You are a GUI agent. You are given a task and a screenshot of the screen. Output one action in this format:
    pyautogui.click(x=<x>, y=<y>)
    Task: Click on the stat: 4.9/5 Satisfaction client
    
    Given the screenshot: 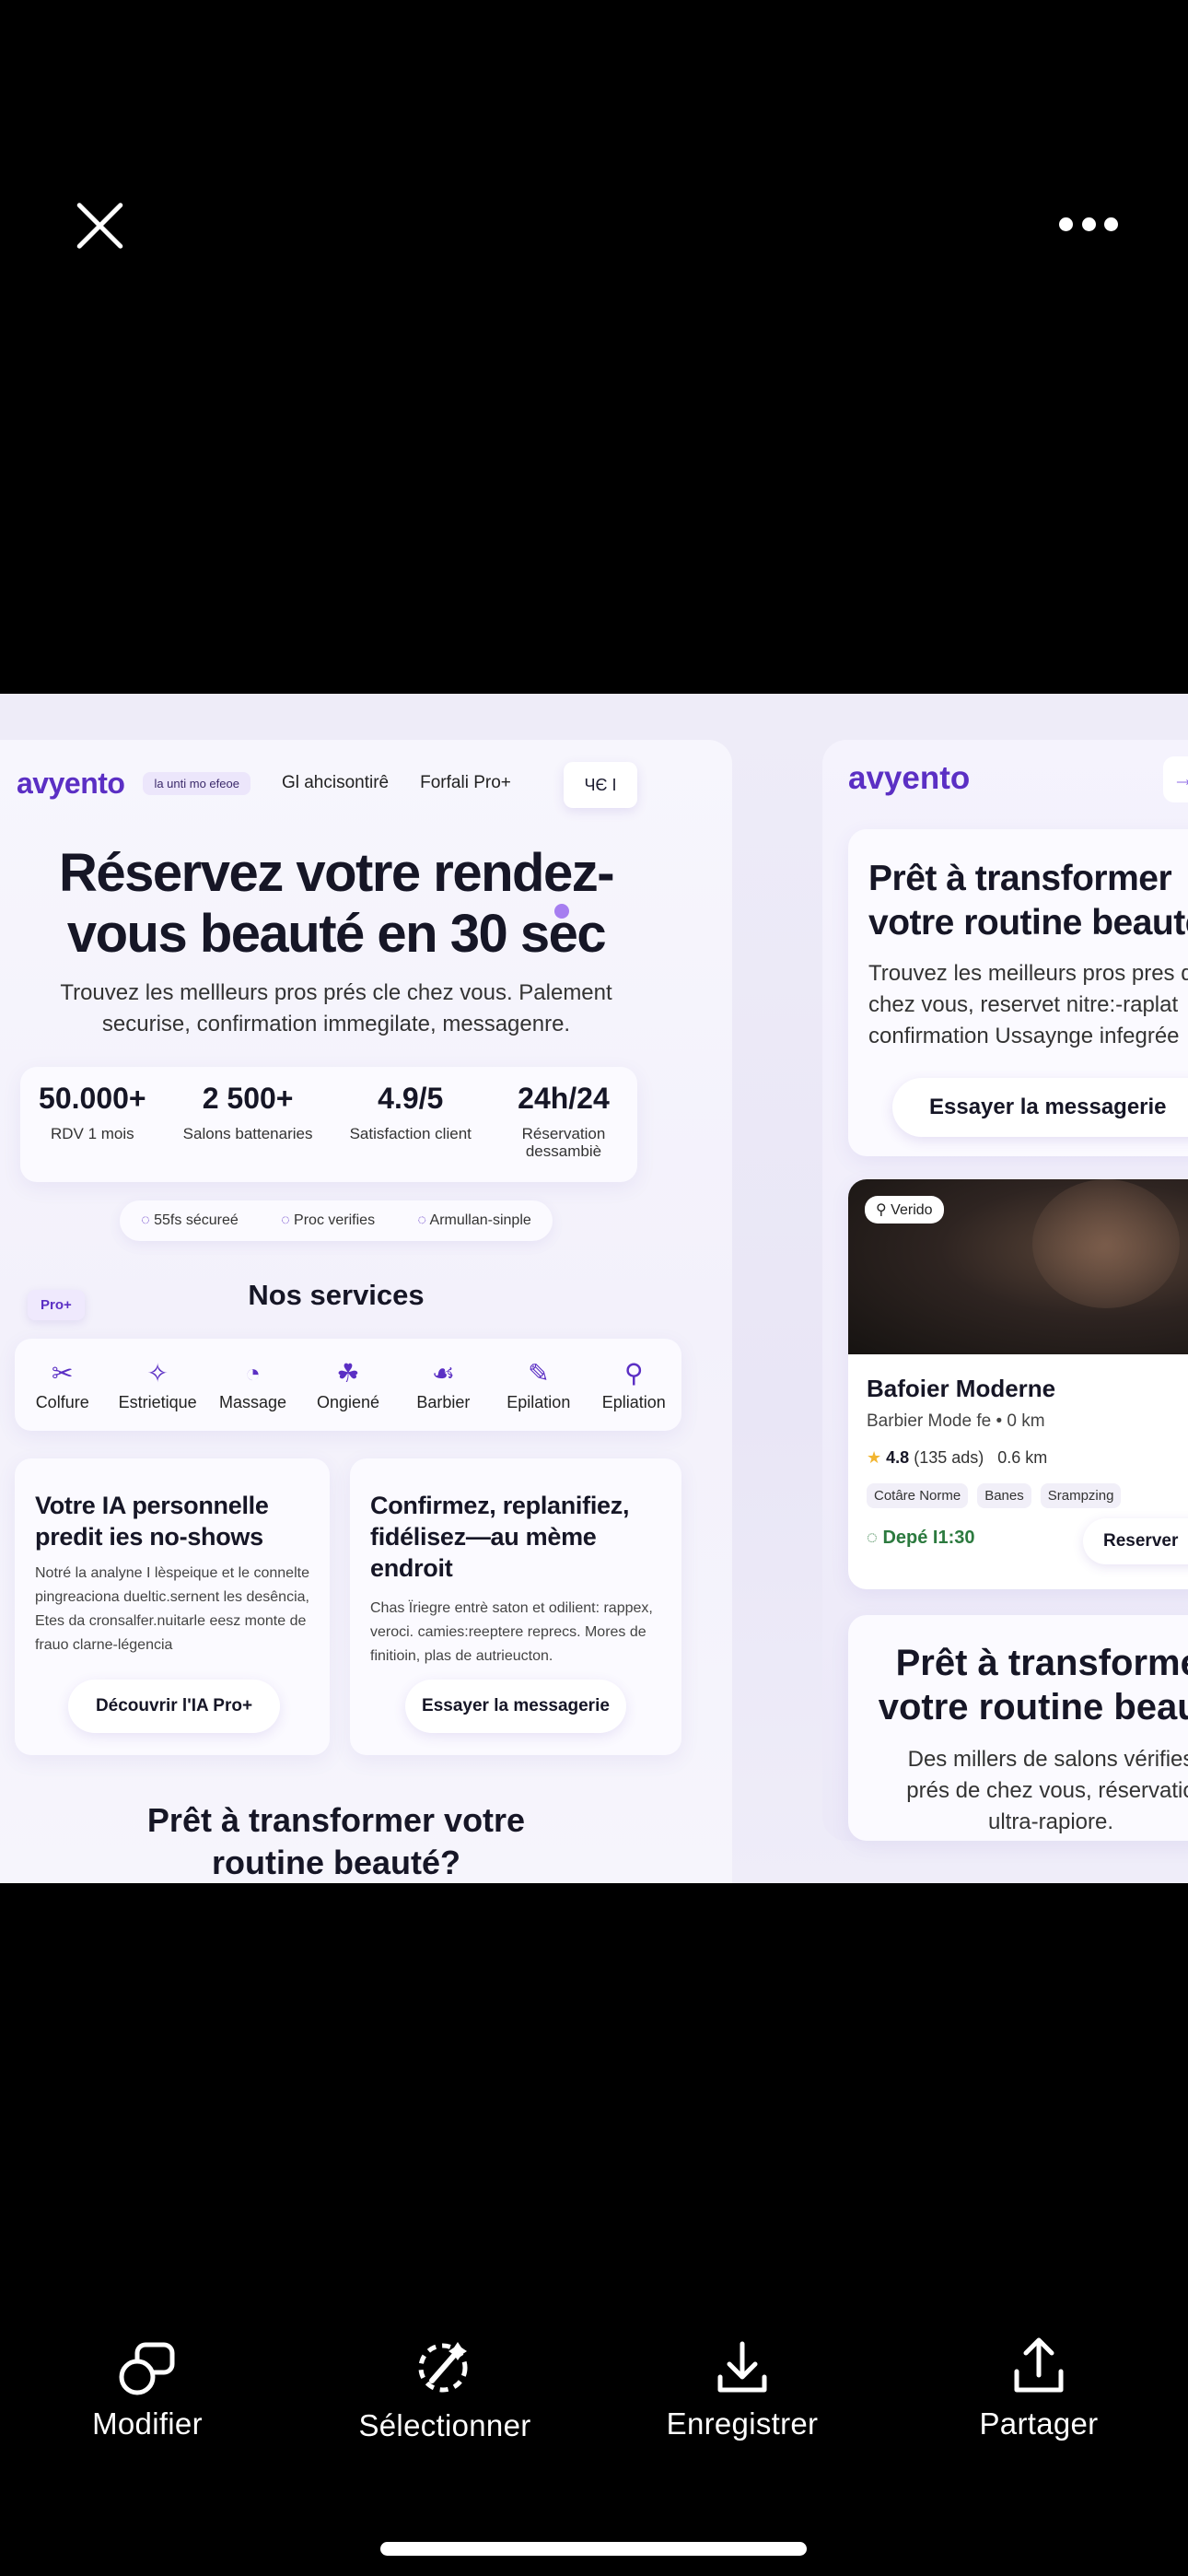 What is the action you would take?
    pyautogui.click(x=411, y=1132)
    